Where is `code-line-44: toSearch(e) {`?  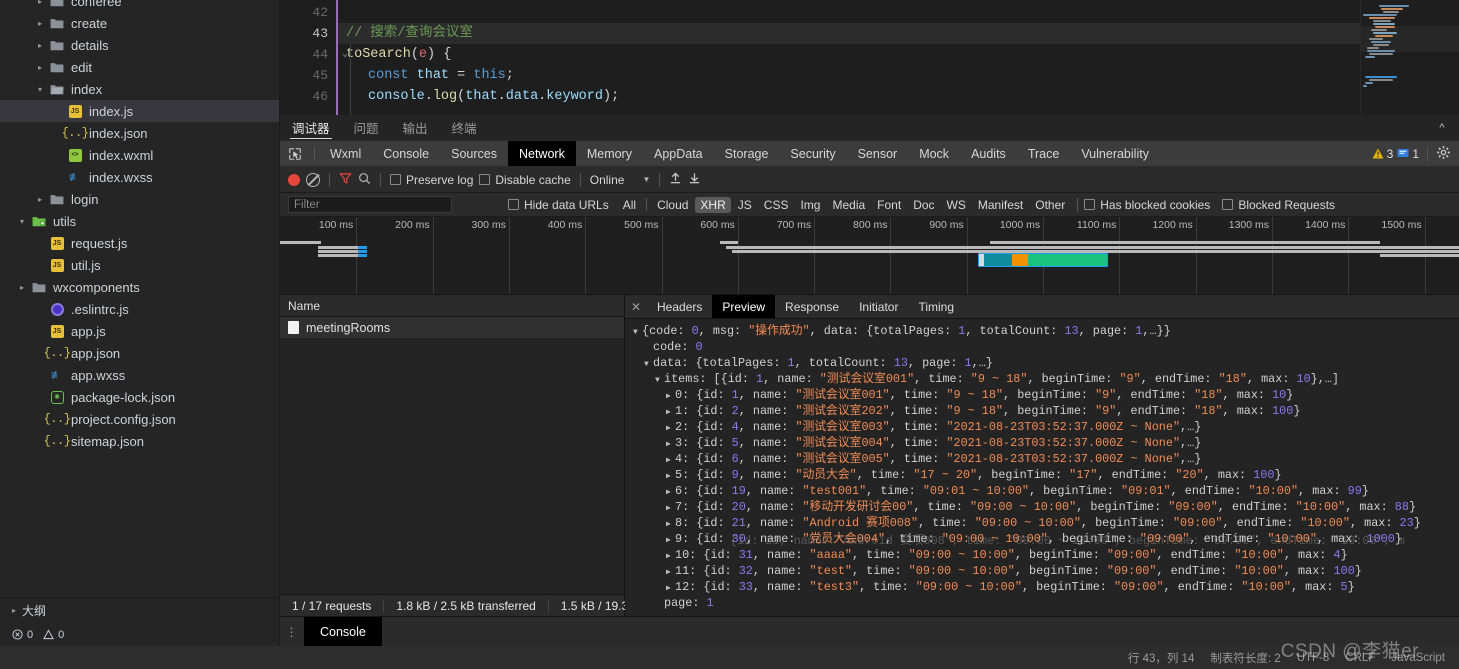 code-line-44: toSearch(e) { is located at coordinates (897, 54).